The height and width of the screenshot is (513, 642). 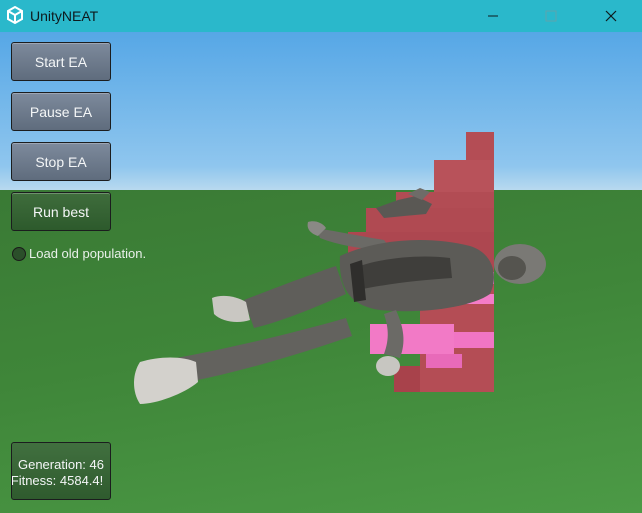 I want to click on fitness-label: Fitness: 4584.4!, so click(x=57, y=480).